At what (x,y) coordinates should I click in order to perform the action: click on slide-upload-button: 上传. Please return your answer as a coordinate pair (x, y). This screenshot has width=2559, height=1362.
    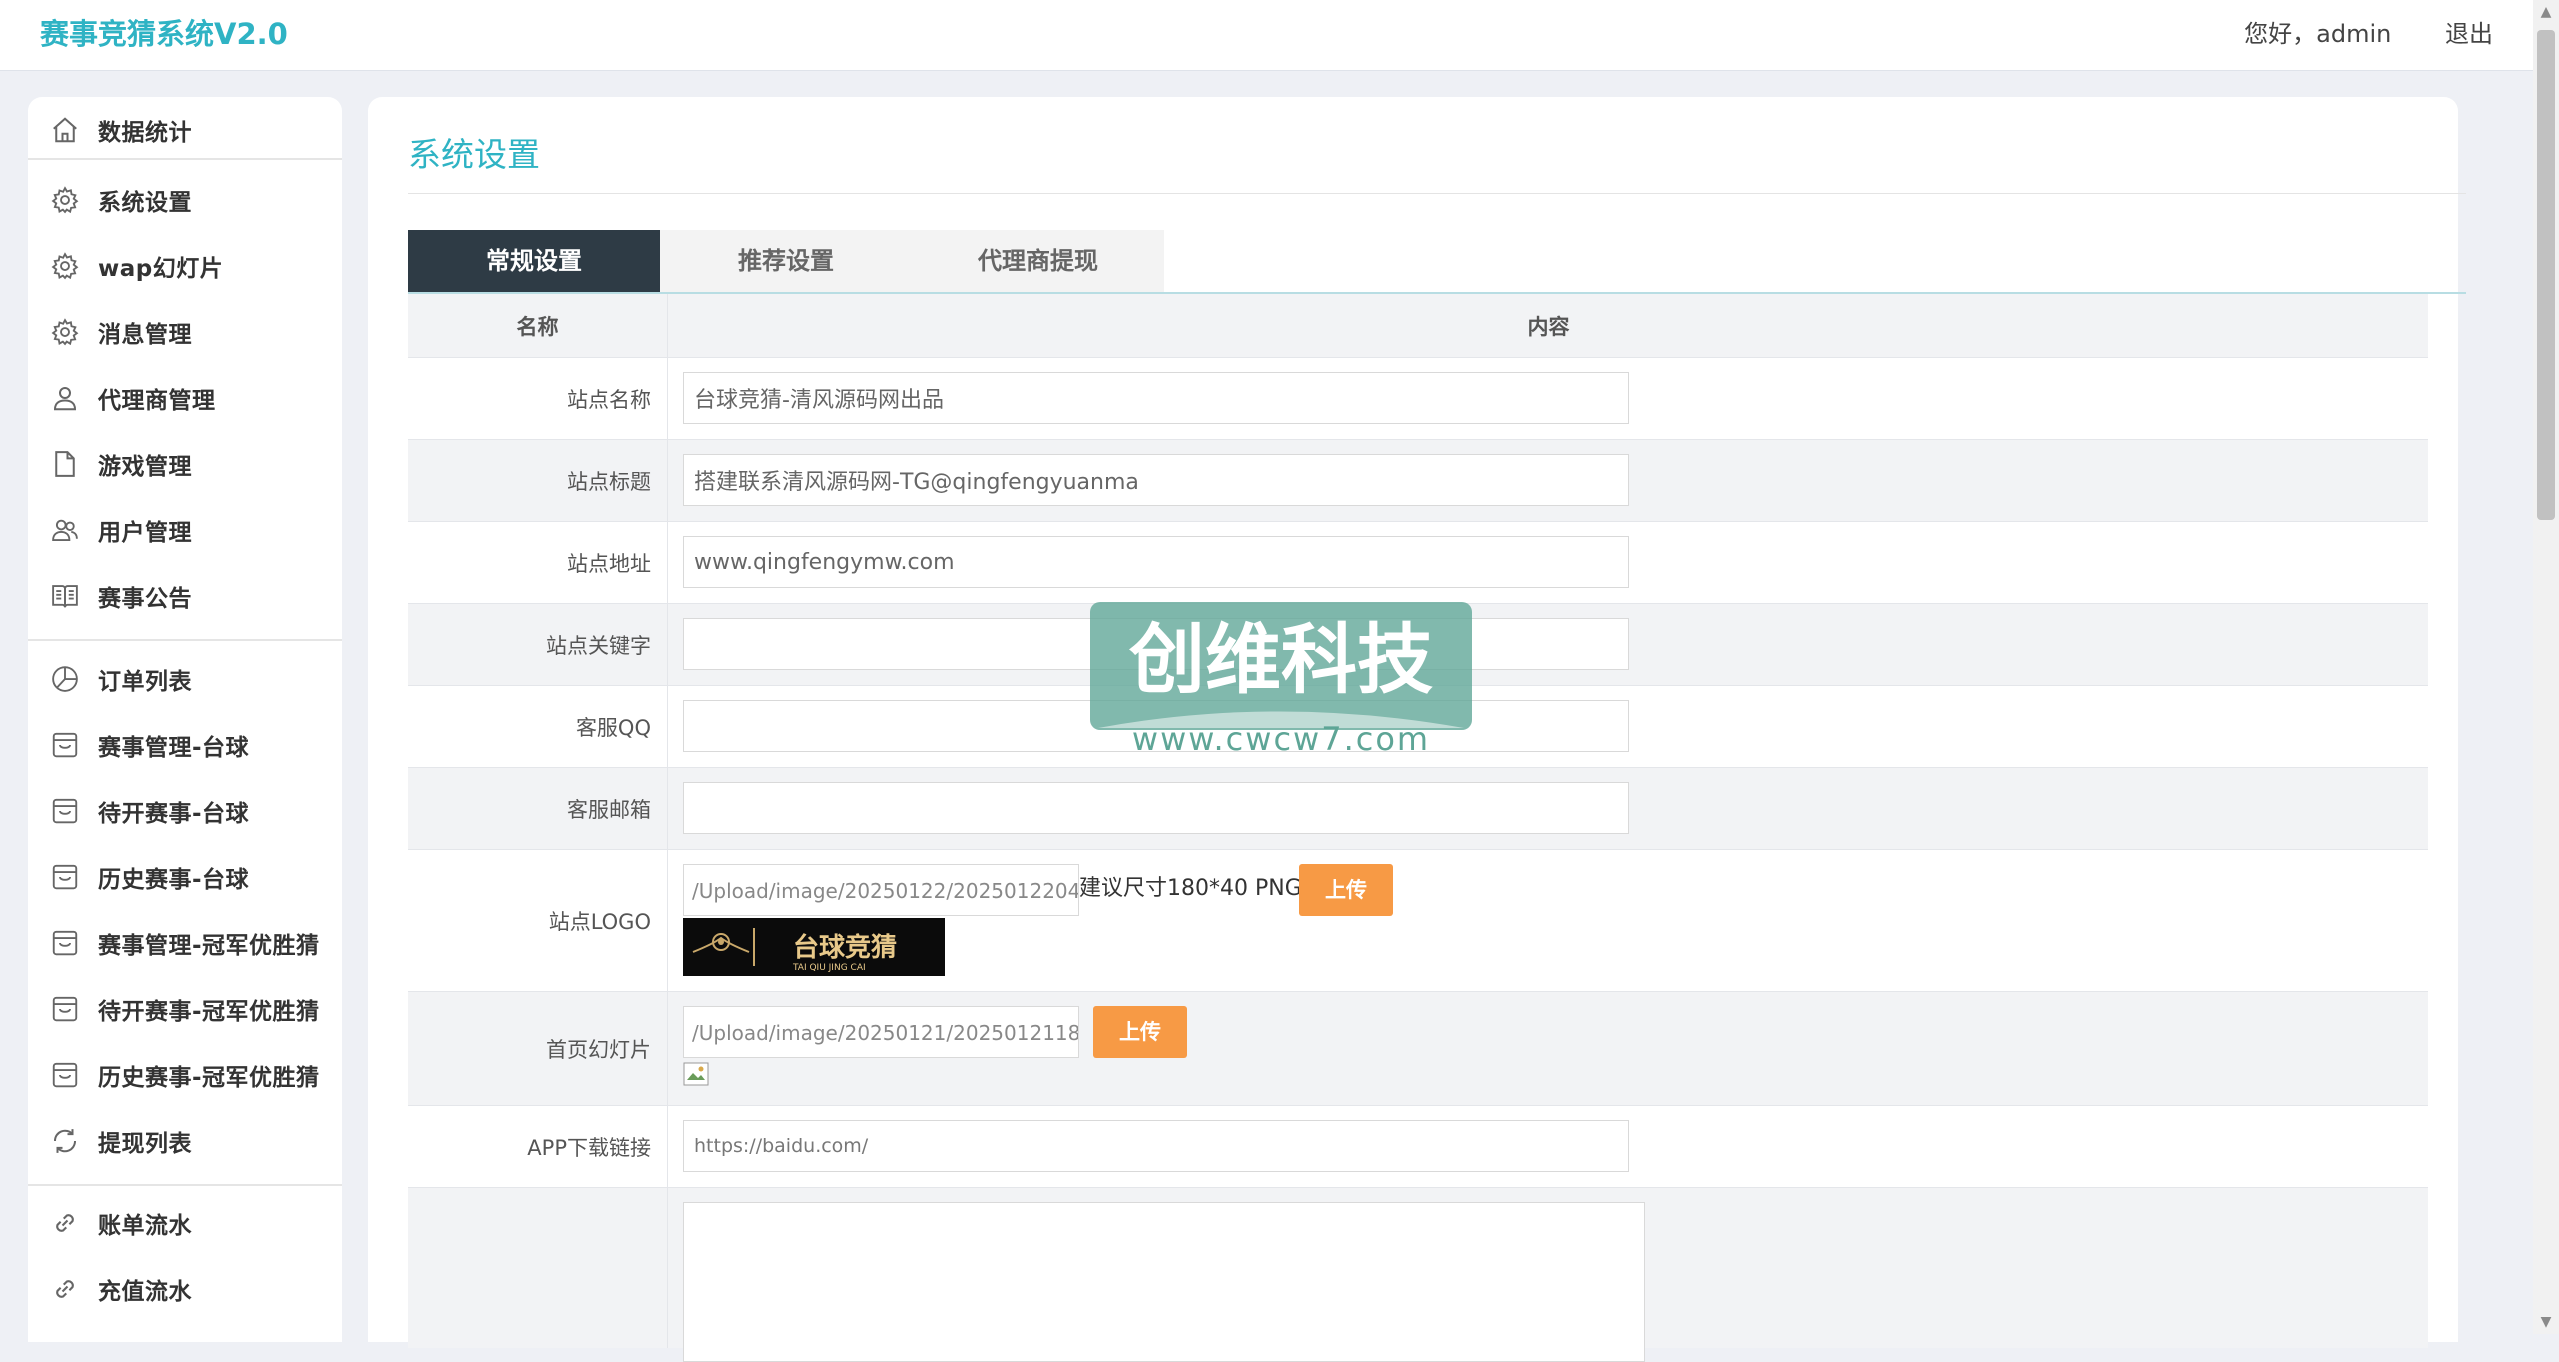
    Looking at the image, I should click on (1140, 1032).